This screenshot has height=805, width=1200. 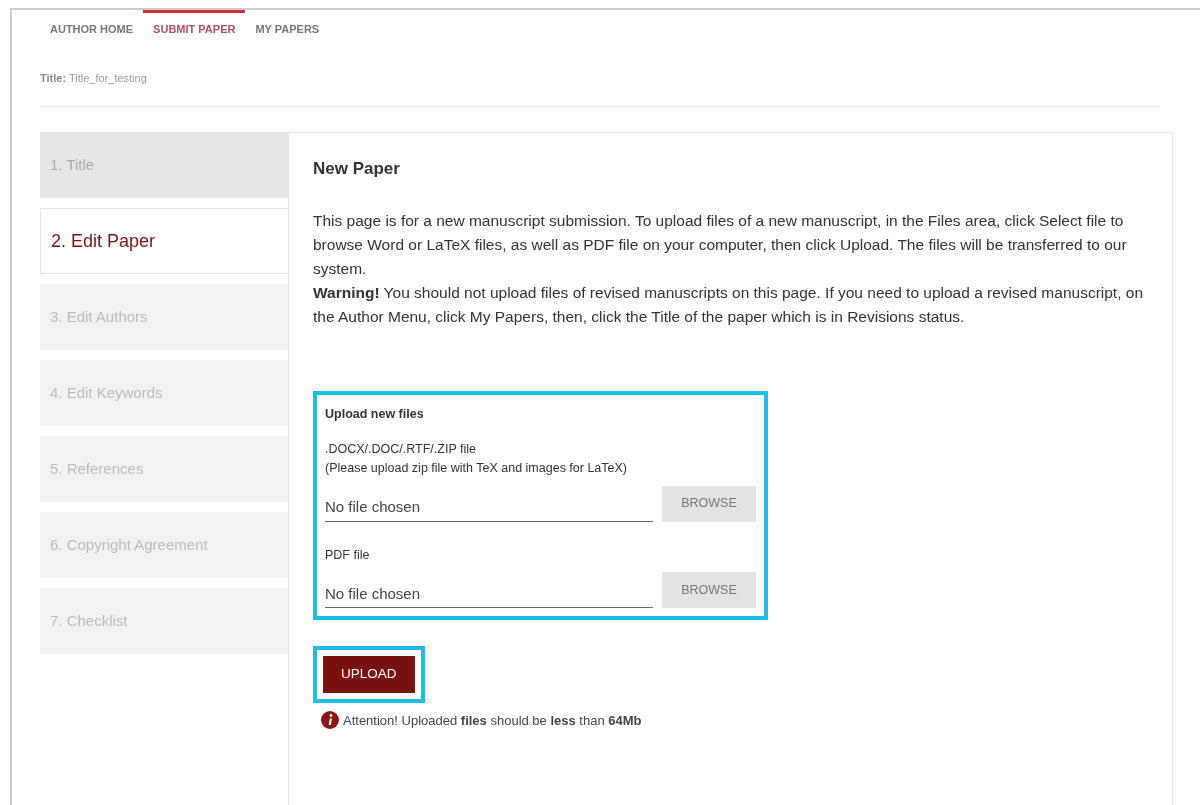 I want to click on step-tab: 1. Title, so click(x=164, y=165).